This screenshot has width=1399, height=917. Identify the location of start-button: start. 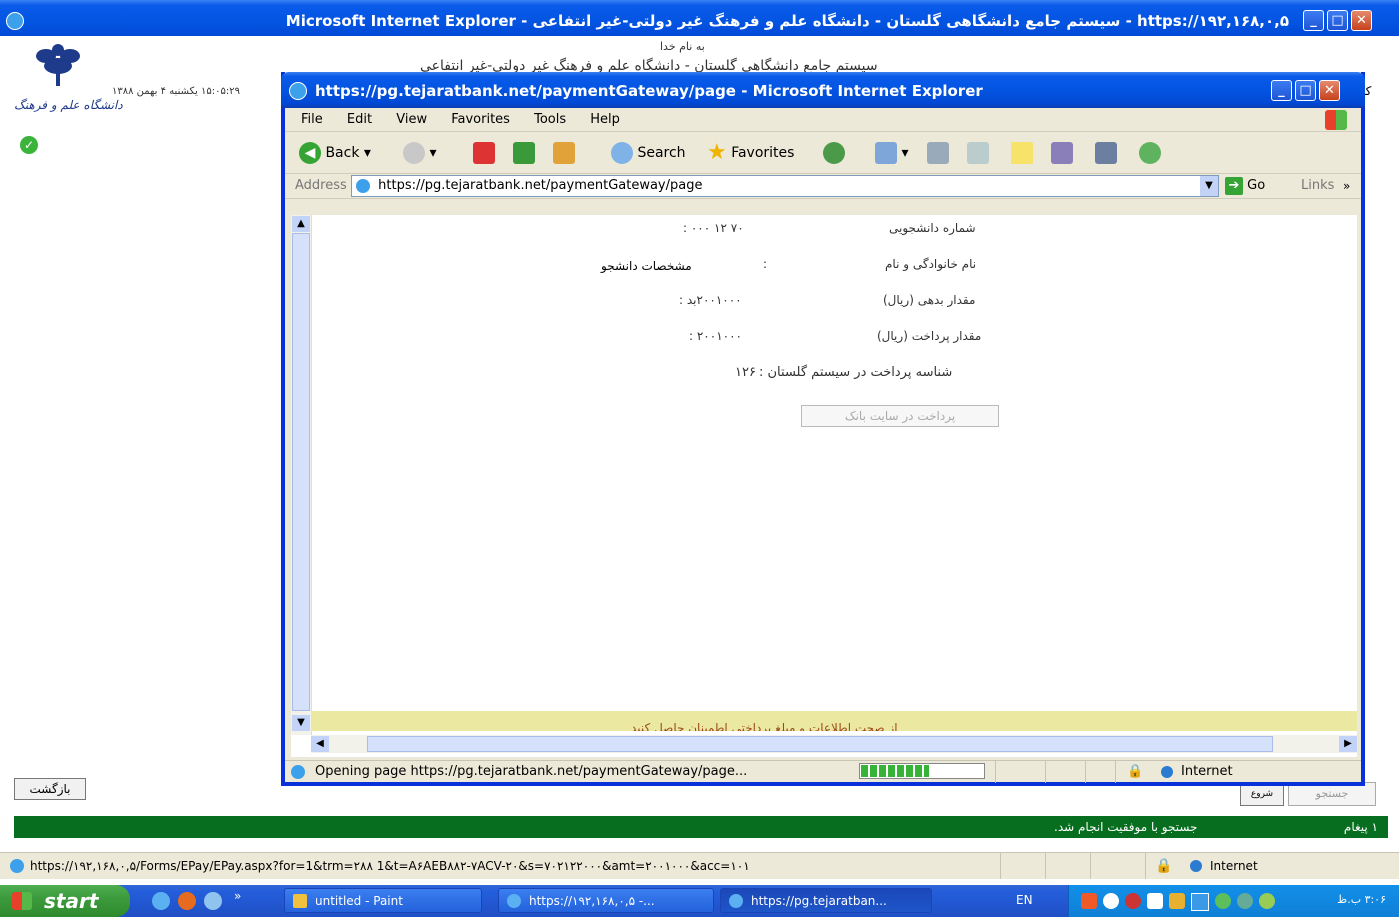
(65, 901).